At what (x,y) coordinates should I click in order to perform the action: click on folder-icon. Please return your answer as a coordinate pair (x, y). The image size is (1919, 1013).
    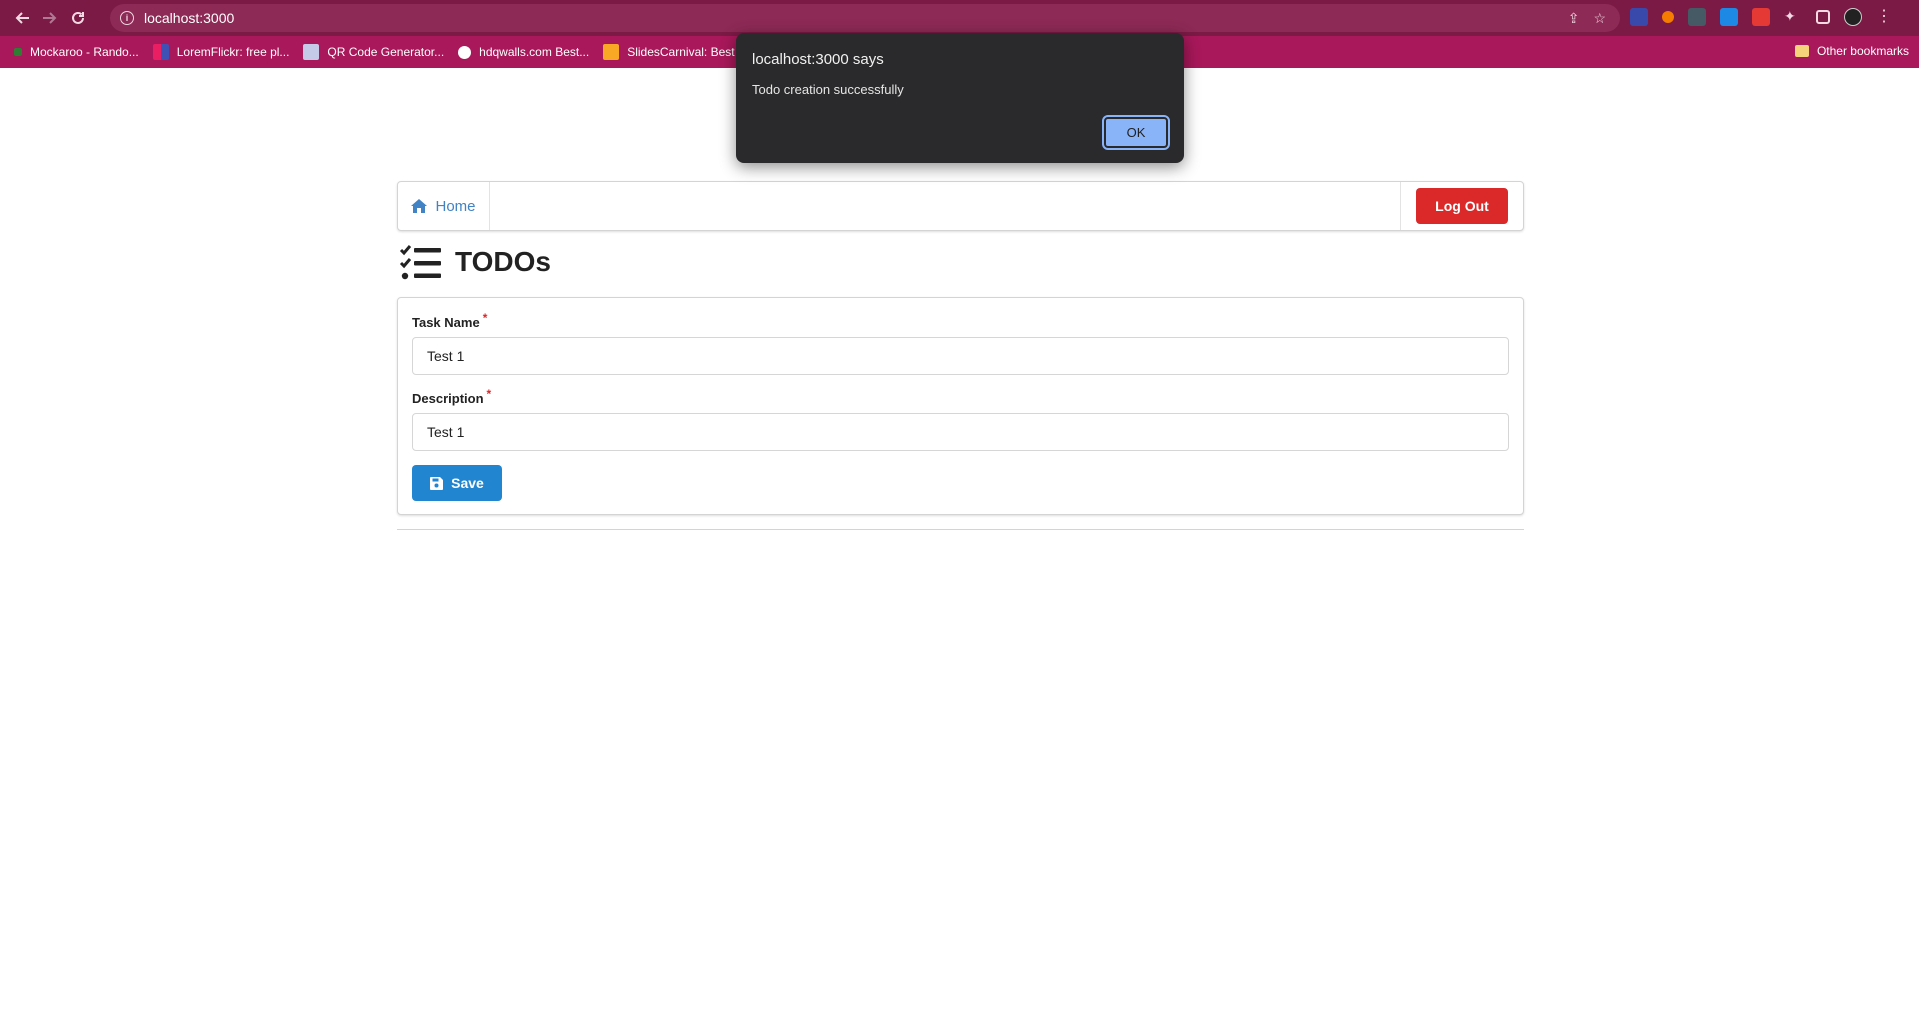
    Looking at the image, I should click on (1801, 51).